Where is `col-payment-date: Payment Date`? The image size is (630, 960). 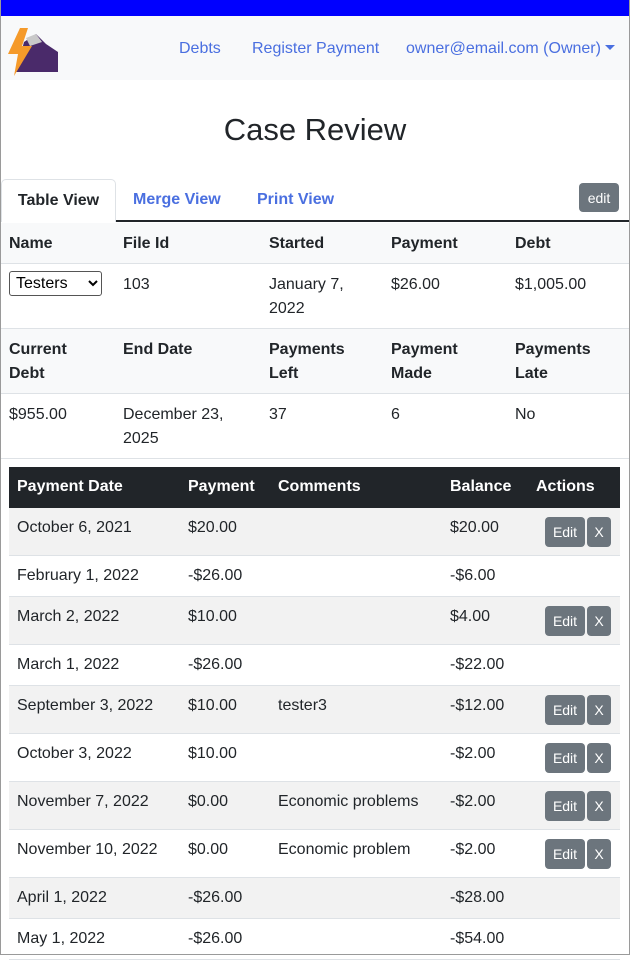
col-payment-date: Payment Date is located at coordinates (70, 486).